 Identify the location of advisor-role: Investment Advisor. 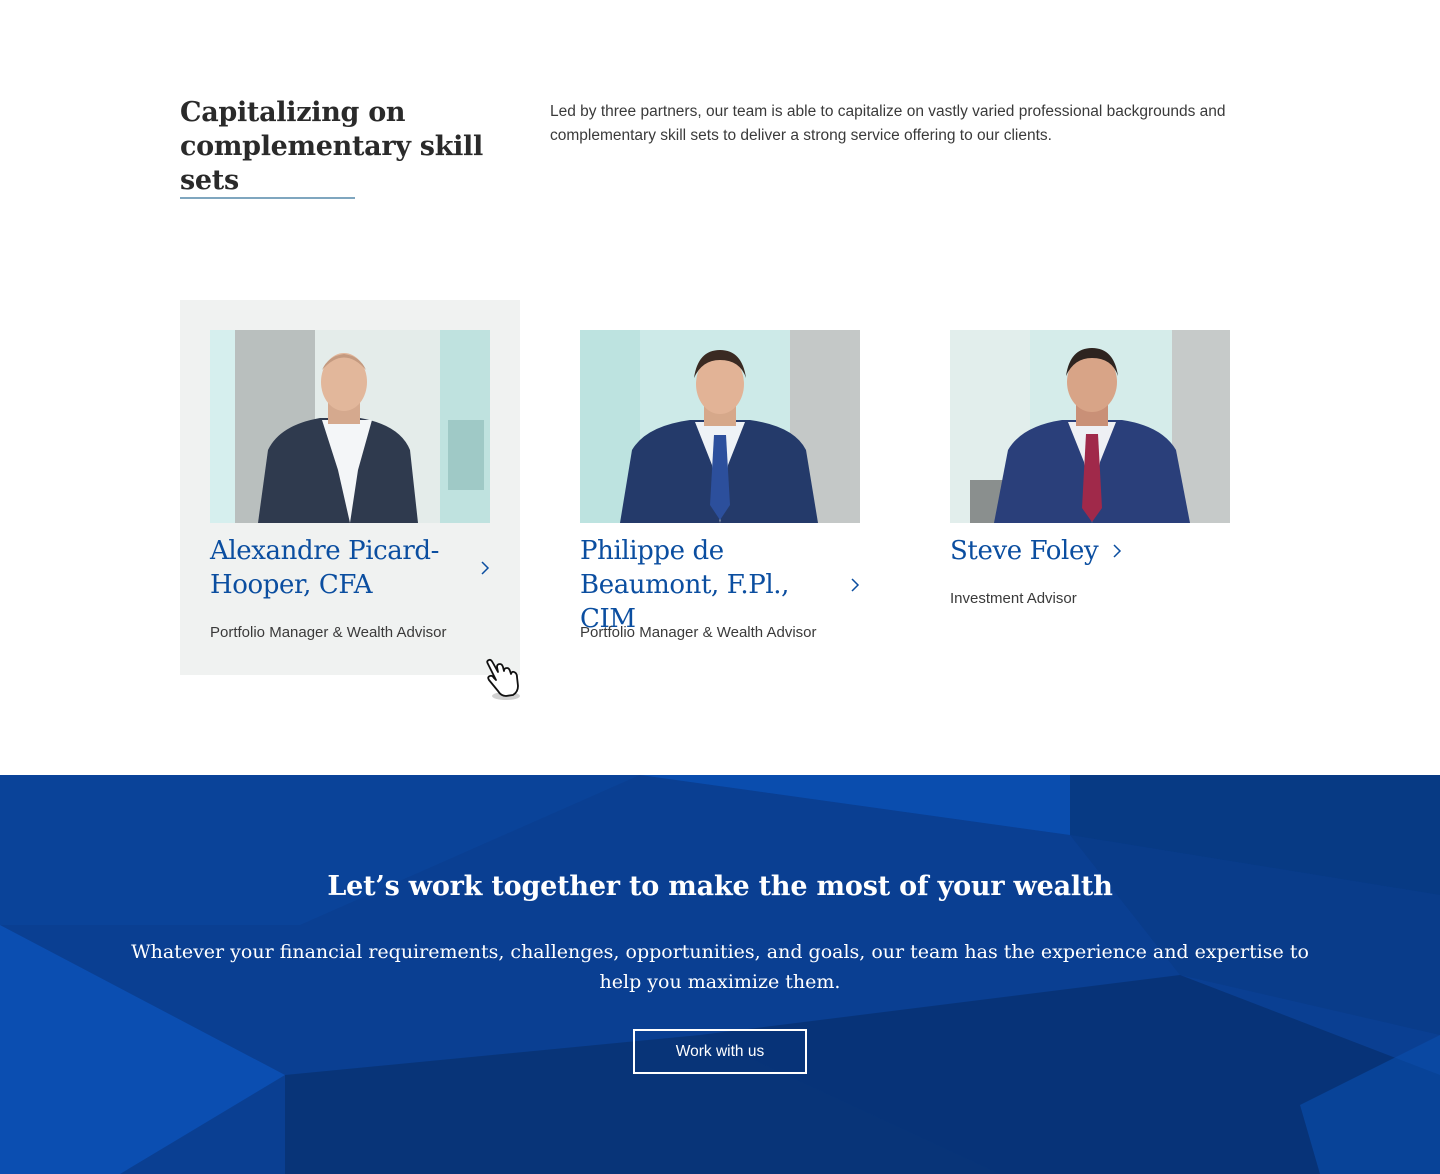
(1013, 598).